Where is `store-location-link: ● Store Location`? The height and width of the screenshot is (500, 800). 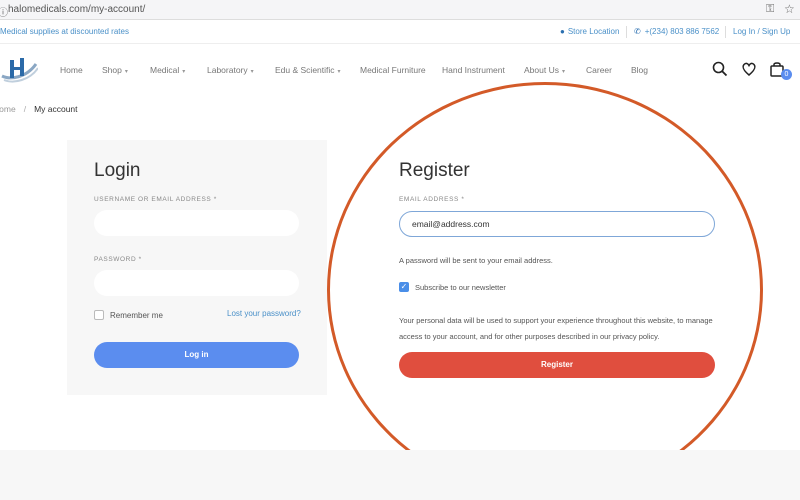
store-location-link: ● Store Location is located at coordinates (589, 31).